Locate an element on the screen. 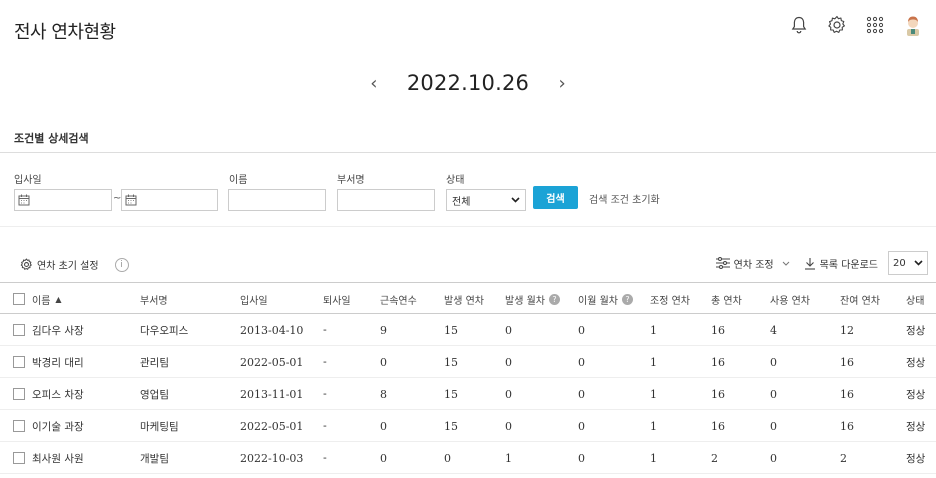  info-icon: i is located at coordinates (121, 264).